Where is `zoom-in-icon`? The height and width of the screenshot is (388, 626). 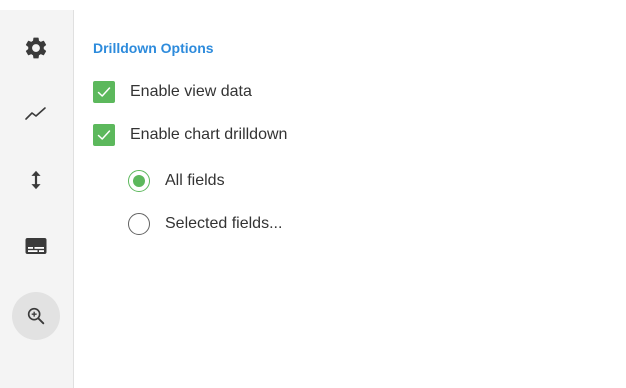 zoom-in-icon is located at coordinates (36, 316).